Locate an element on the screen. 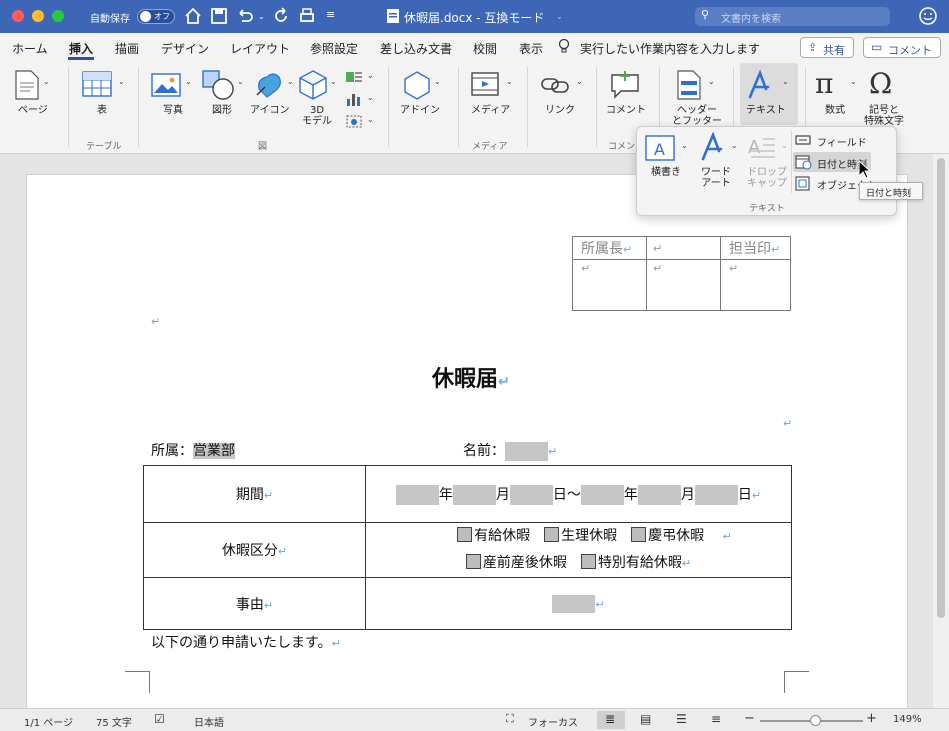 The image size is (949, 731). text-button: ⌄ テキスト is located at coordinates (769, 94).